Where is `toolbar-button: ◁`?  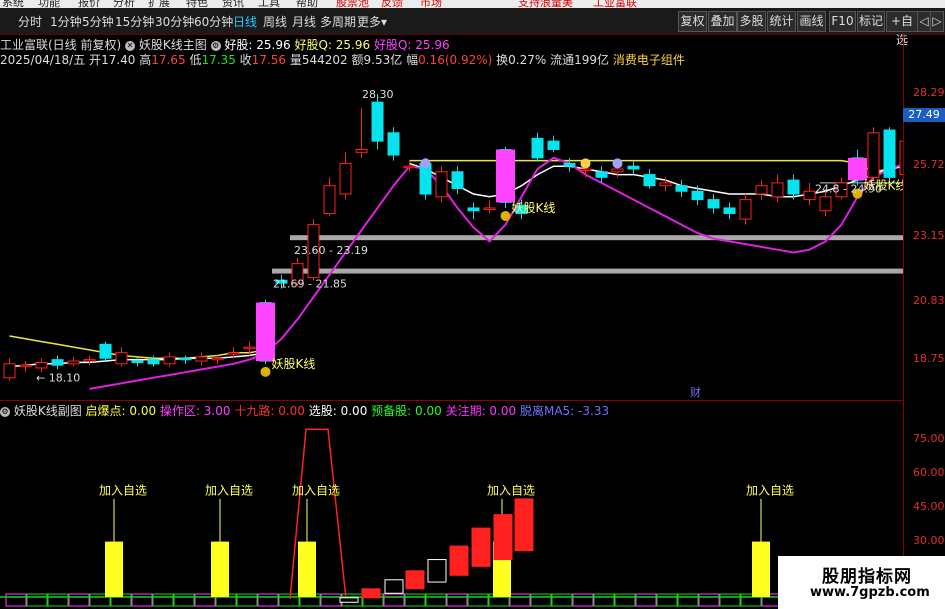 toolbar-button: ◁ is located at coordinates (924, 21).